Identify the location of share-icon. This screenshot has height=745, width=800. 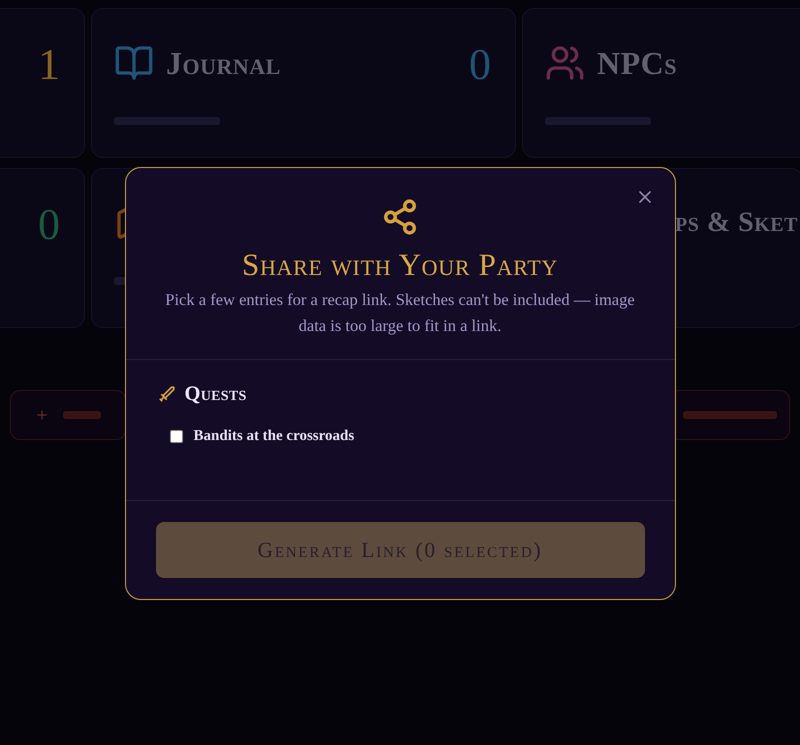
(400, 217).